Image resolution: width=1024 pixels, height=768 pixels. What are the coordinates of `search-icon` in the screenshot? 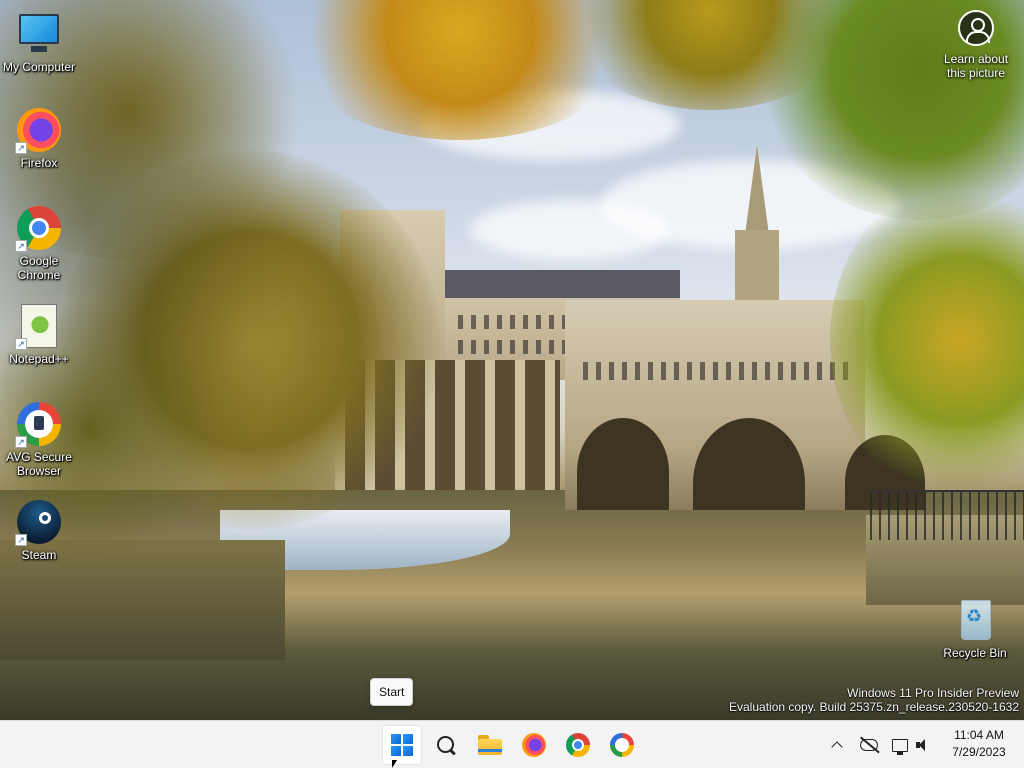 It's located at (446, 745).